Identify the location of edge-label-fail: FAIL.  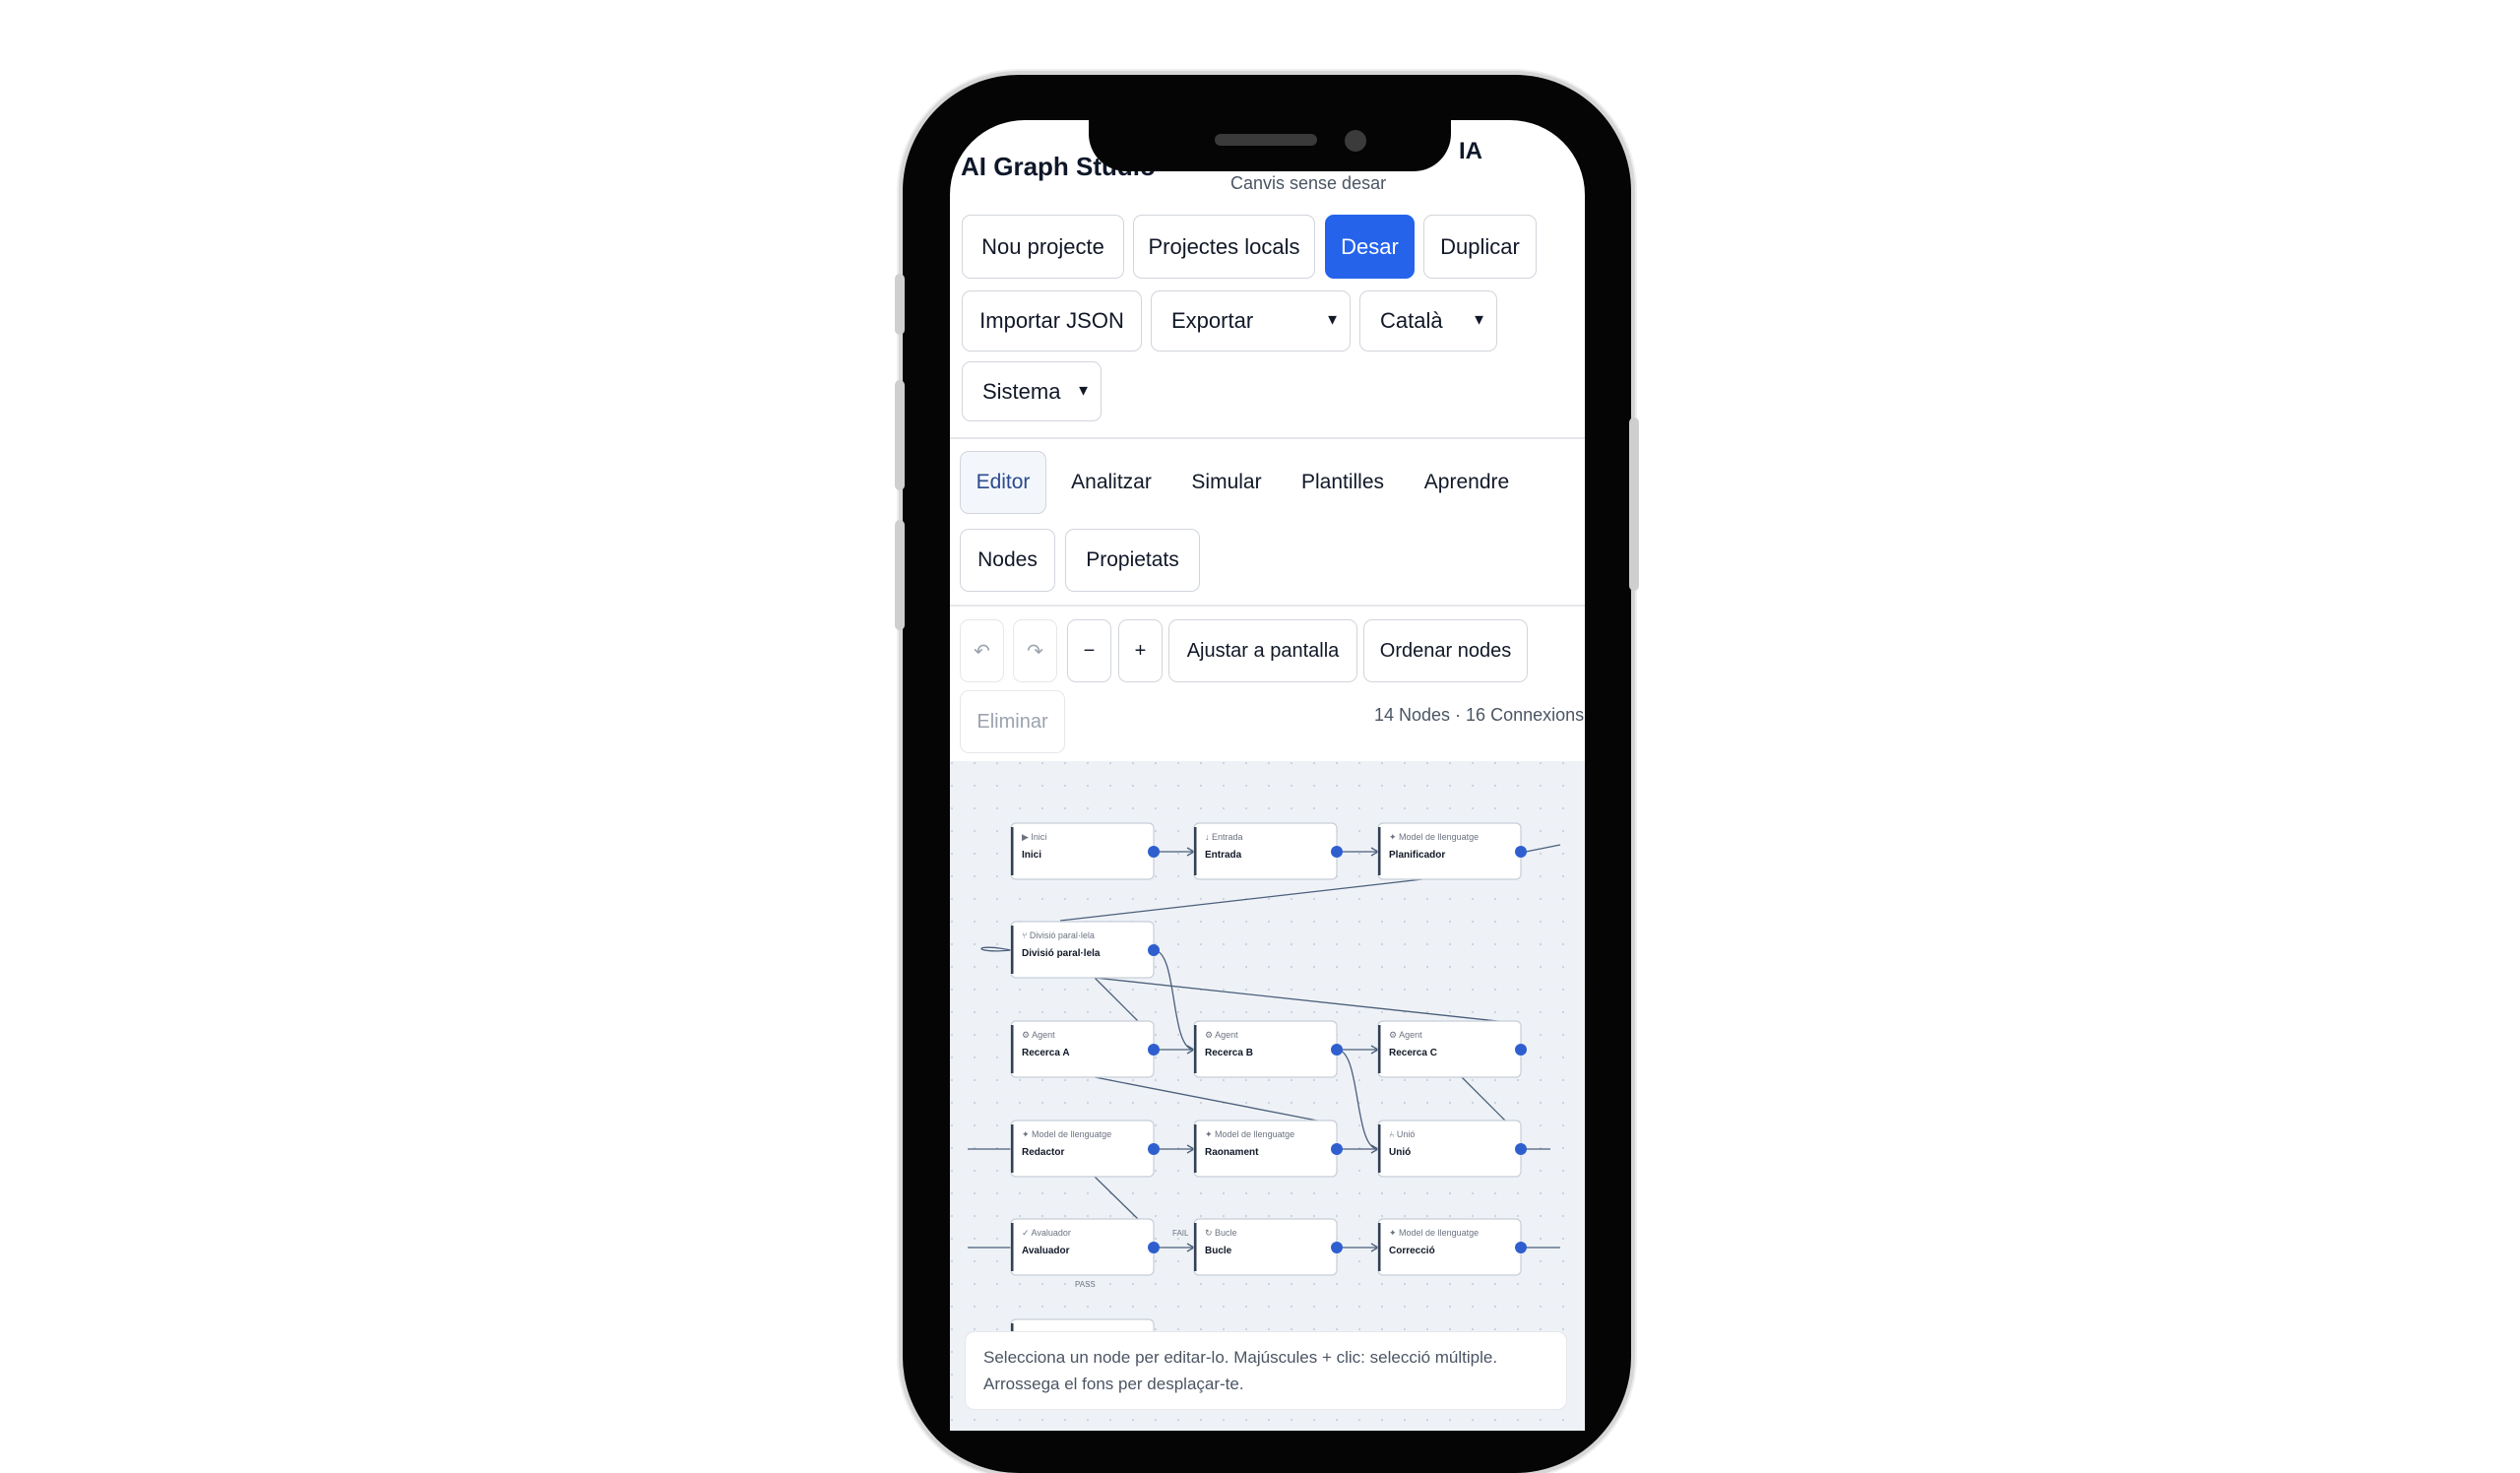
(1180, 1233).